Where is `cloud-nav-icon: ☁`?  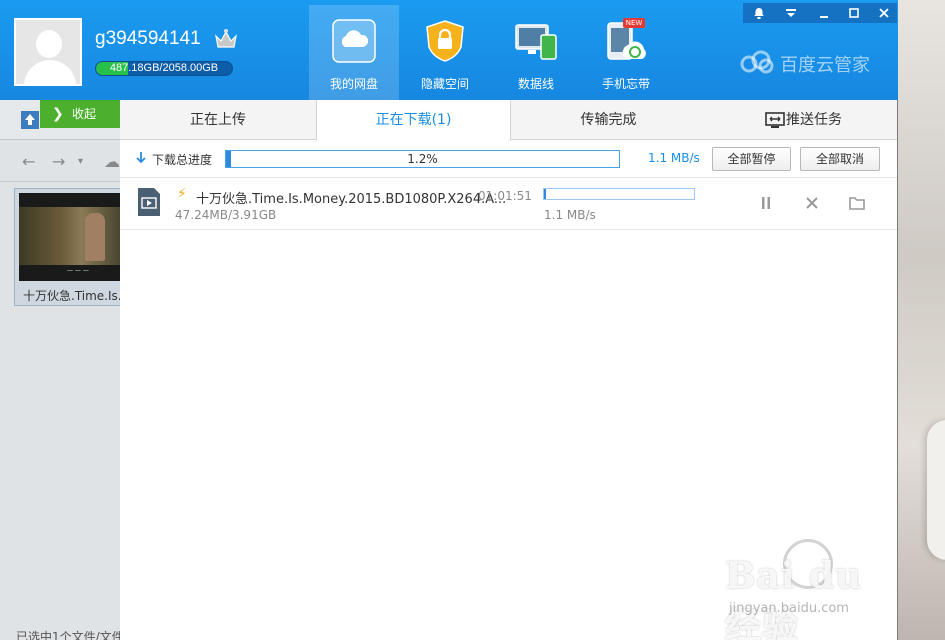 cloud-nav-icon: ☁ is located at coordinates (112, 161).